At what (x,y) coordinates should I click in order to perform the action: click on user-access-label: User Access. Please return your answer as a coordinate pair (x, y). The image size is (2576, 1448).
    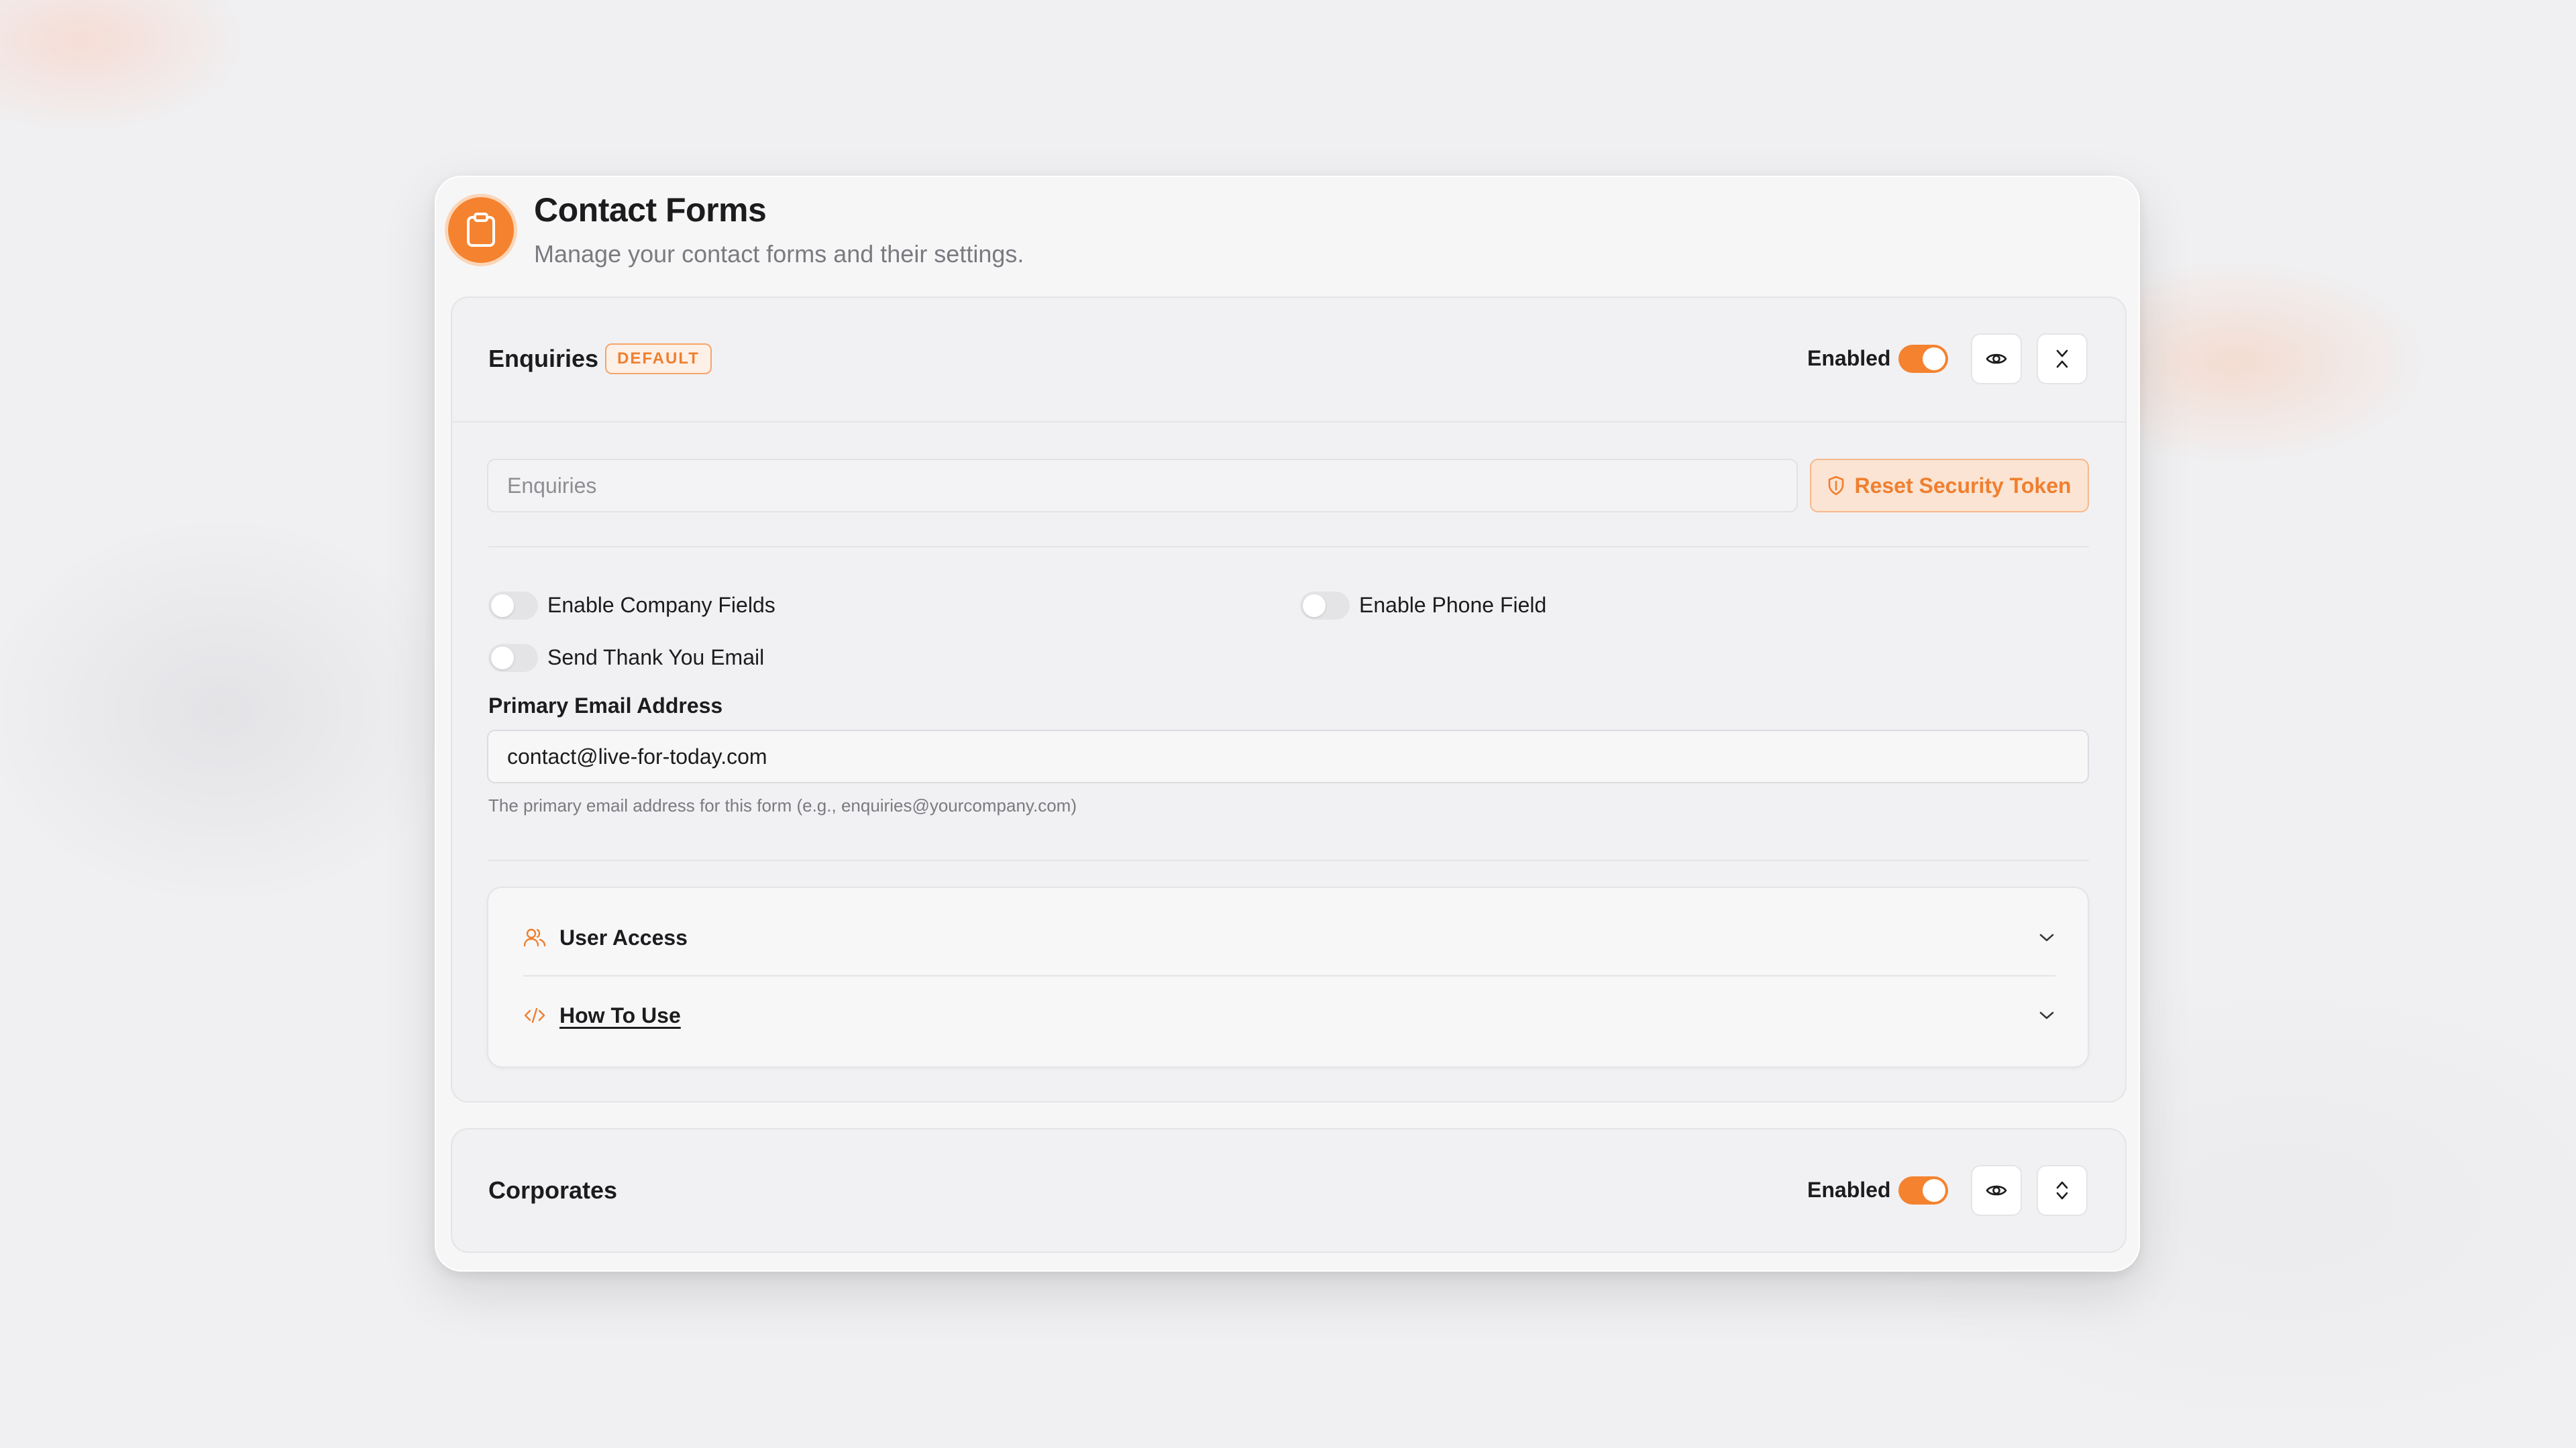
    Looking at the image, I should click on (623, 937).